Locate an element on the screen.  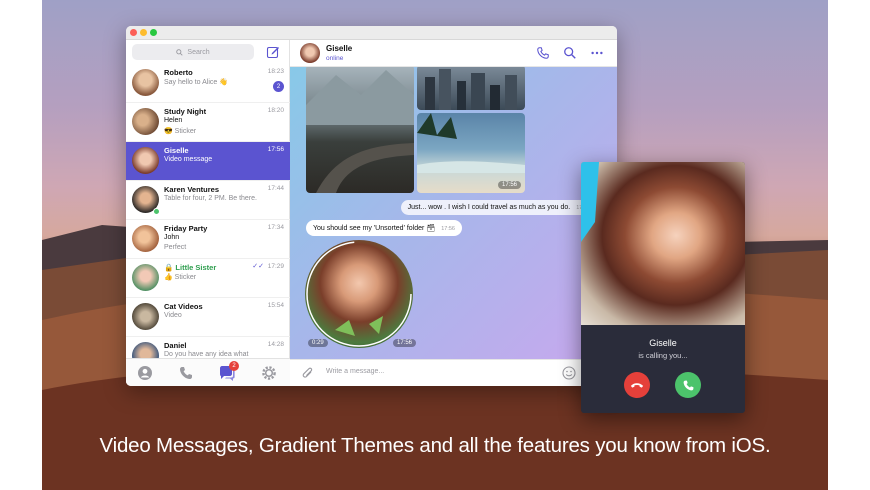
chat-preview: Do you have any idea what is located at coordinates (206, 354).